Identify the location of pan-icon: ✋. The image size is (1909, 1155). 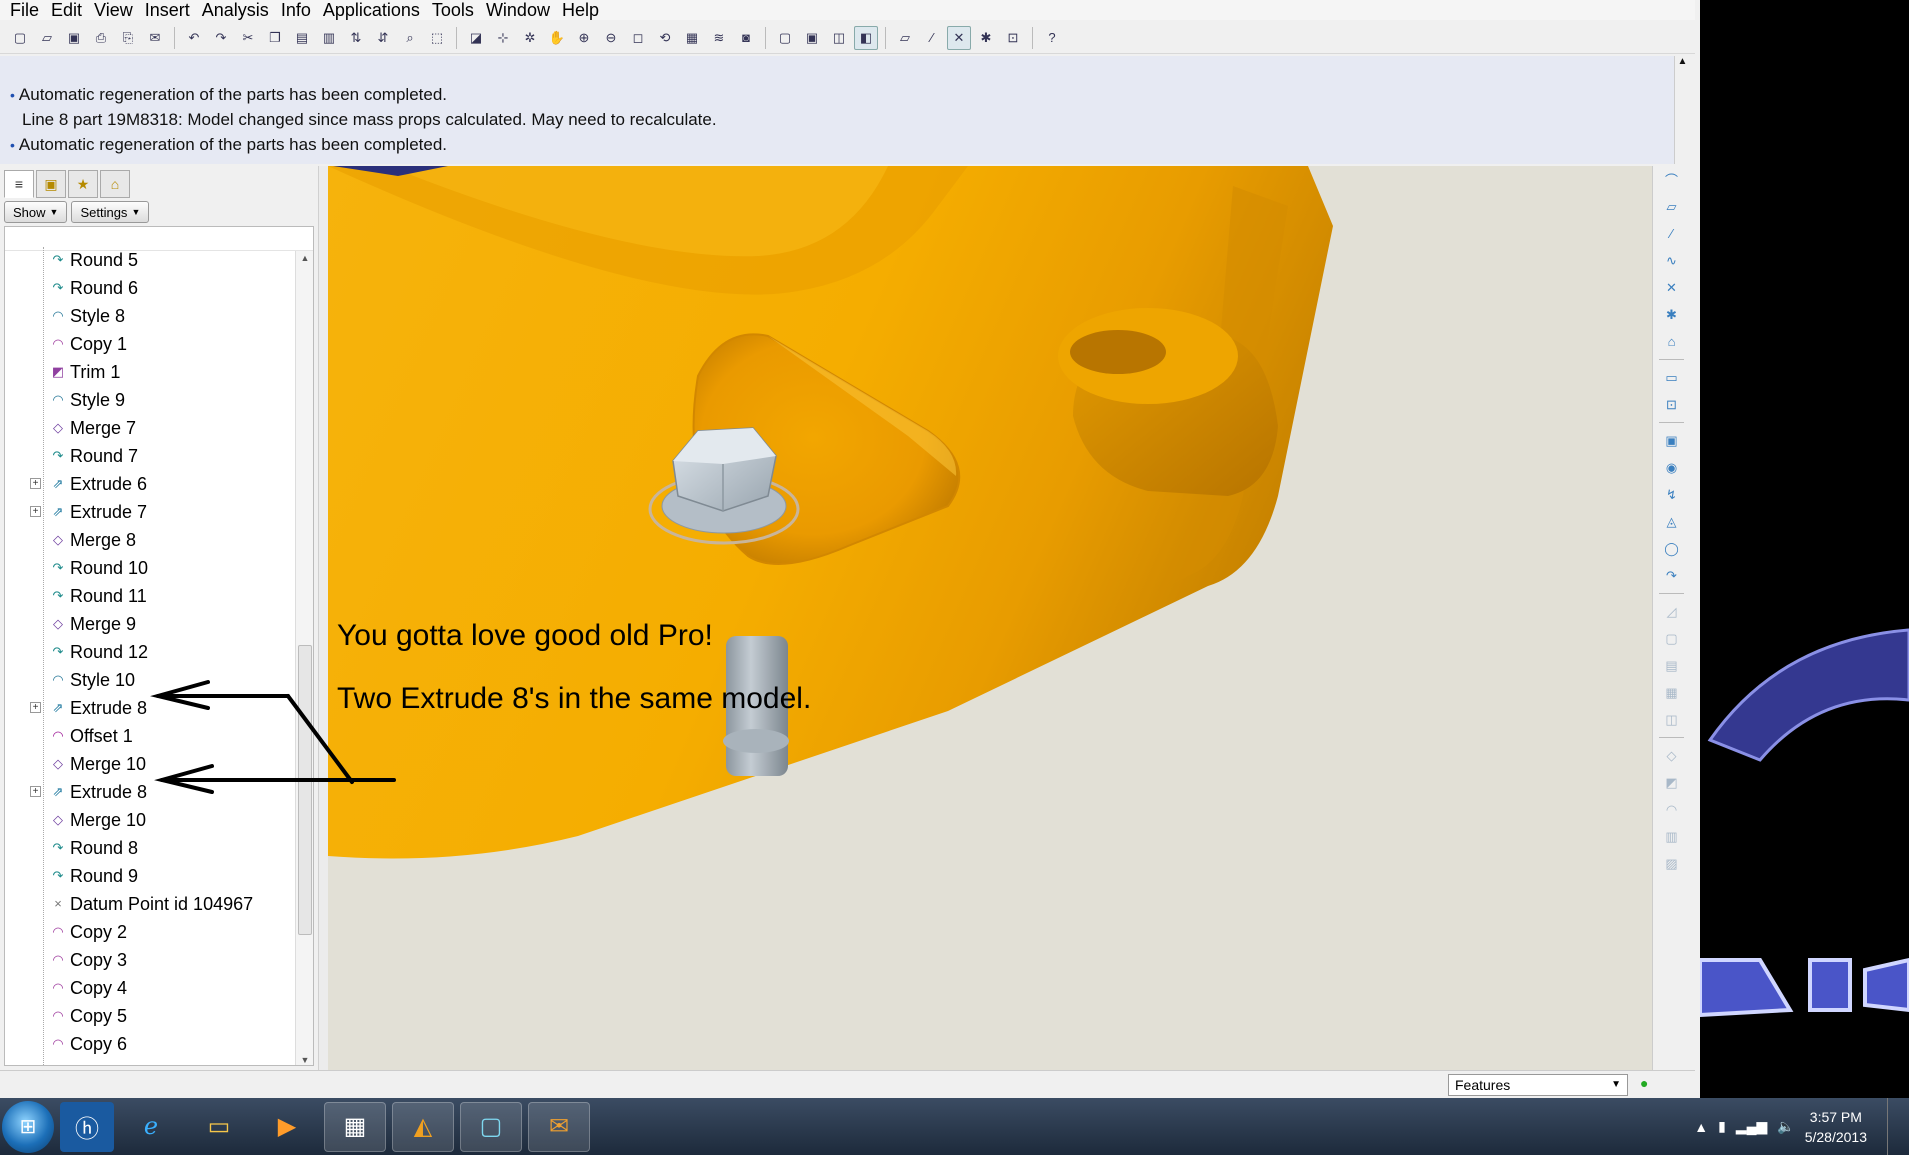
(557, 38).